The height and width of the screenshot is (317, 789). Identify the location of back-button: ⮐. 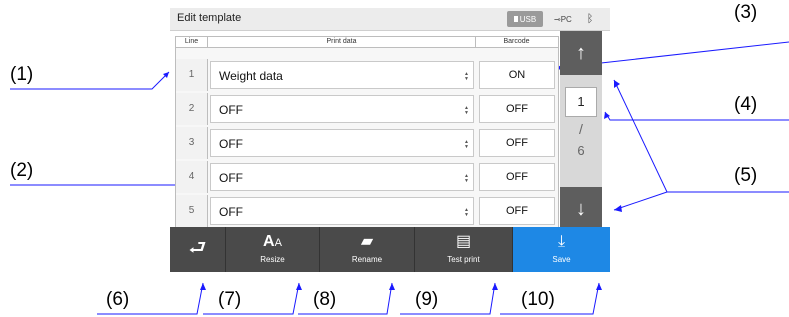
(198, 249).